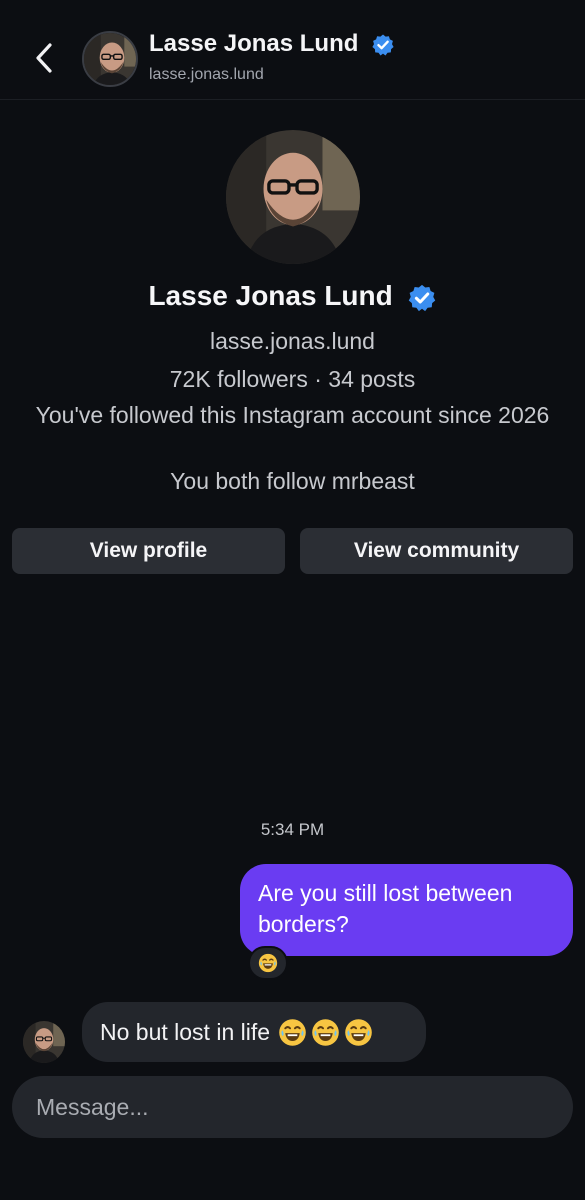 The width and height of the screenshot is (585, 1200). Describe the element at coordinates (293, 197) in the screenshot. I see `profile-avatar` at that location.